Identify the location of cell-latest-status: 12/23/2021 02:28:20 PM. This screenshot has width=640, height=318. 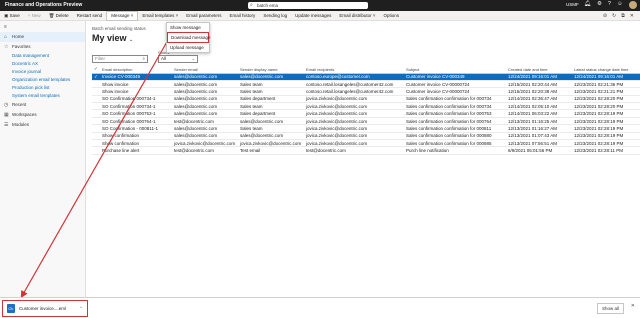
(606, 106).